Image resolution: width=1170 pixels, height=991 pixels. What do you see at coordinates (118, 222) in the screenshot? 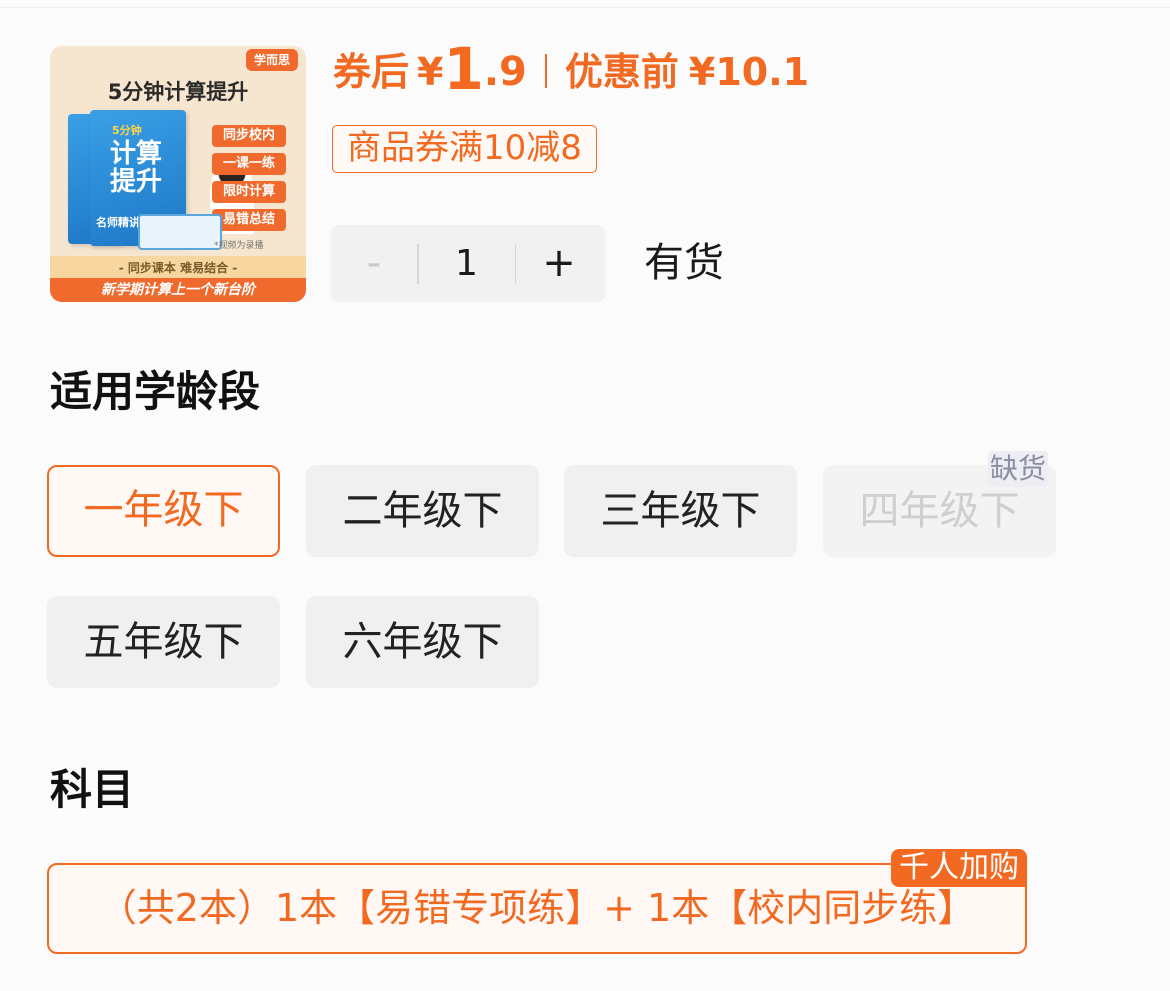
I see `book-subtitle: 名师精讲` at bounding box center [118, 222].